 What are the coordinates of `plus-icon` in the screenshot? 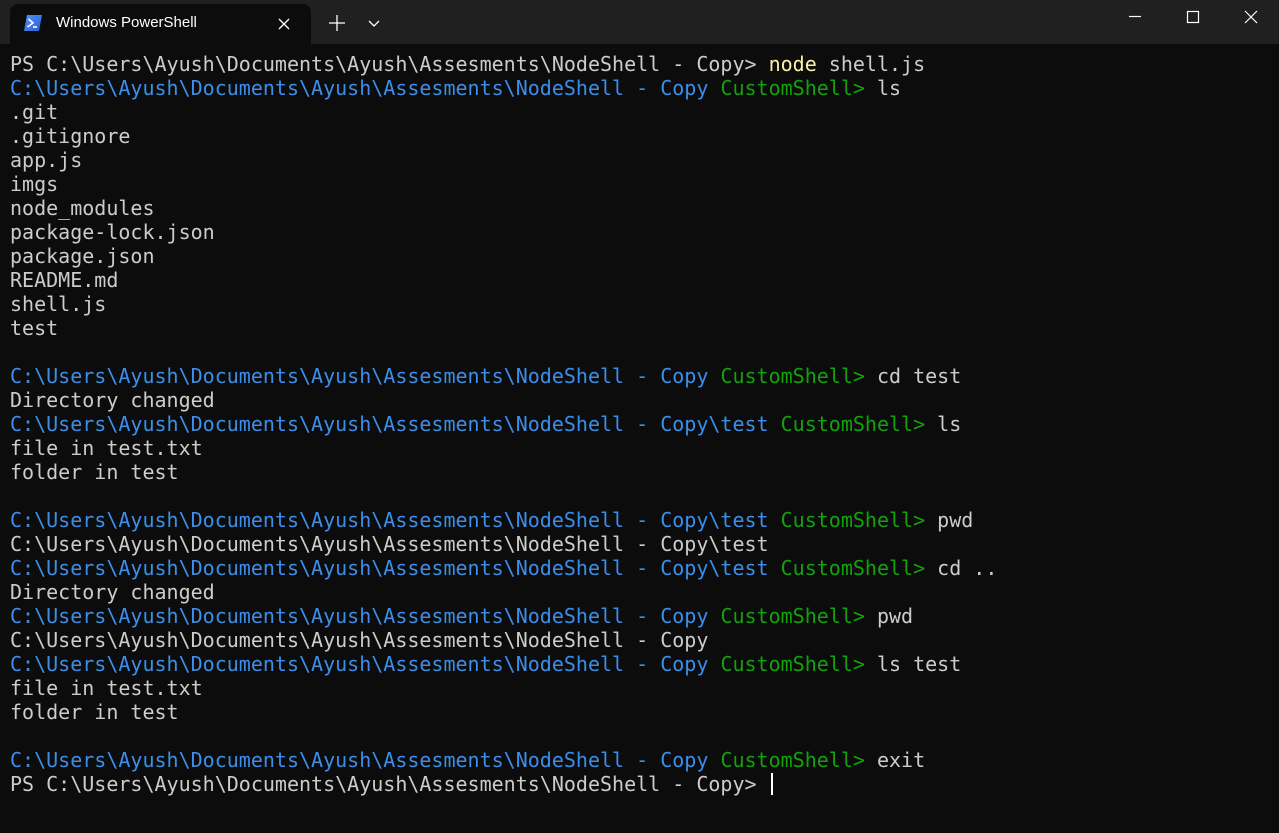 It's located at (337, 23).